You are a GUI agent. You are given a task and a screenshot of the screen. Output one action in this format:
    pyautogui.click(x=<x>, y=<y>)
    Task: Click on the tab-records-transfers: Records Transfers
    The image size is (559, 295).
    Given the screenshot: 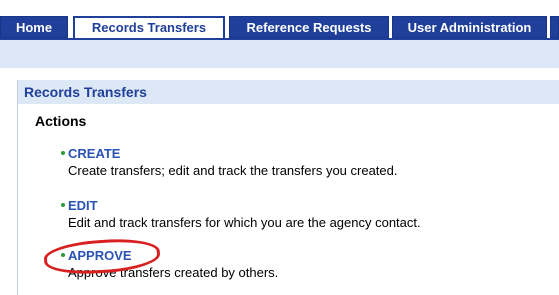 What is the action you would take?
    pyautogui.click(x=149, y=28)
    